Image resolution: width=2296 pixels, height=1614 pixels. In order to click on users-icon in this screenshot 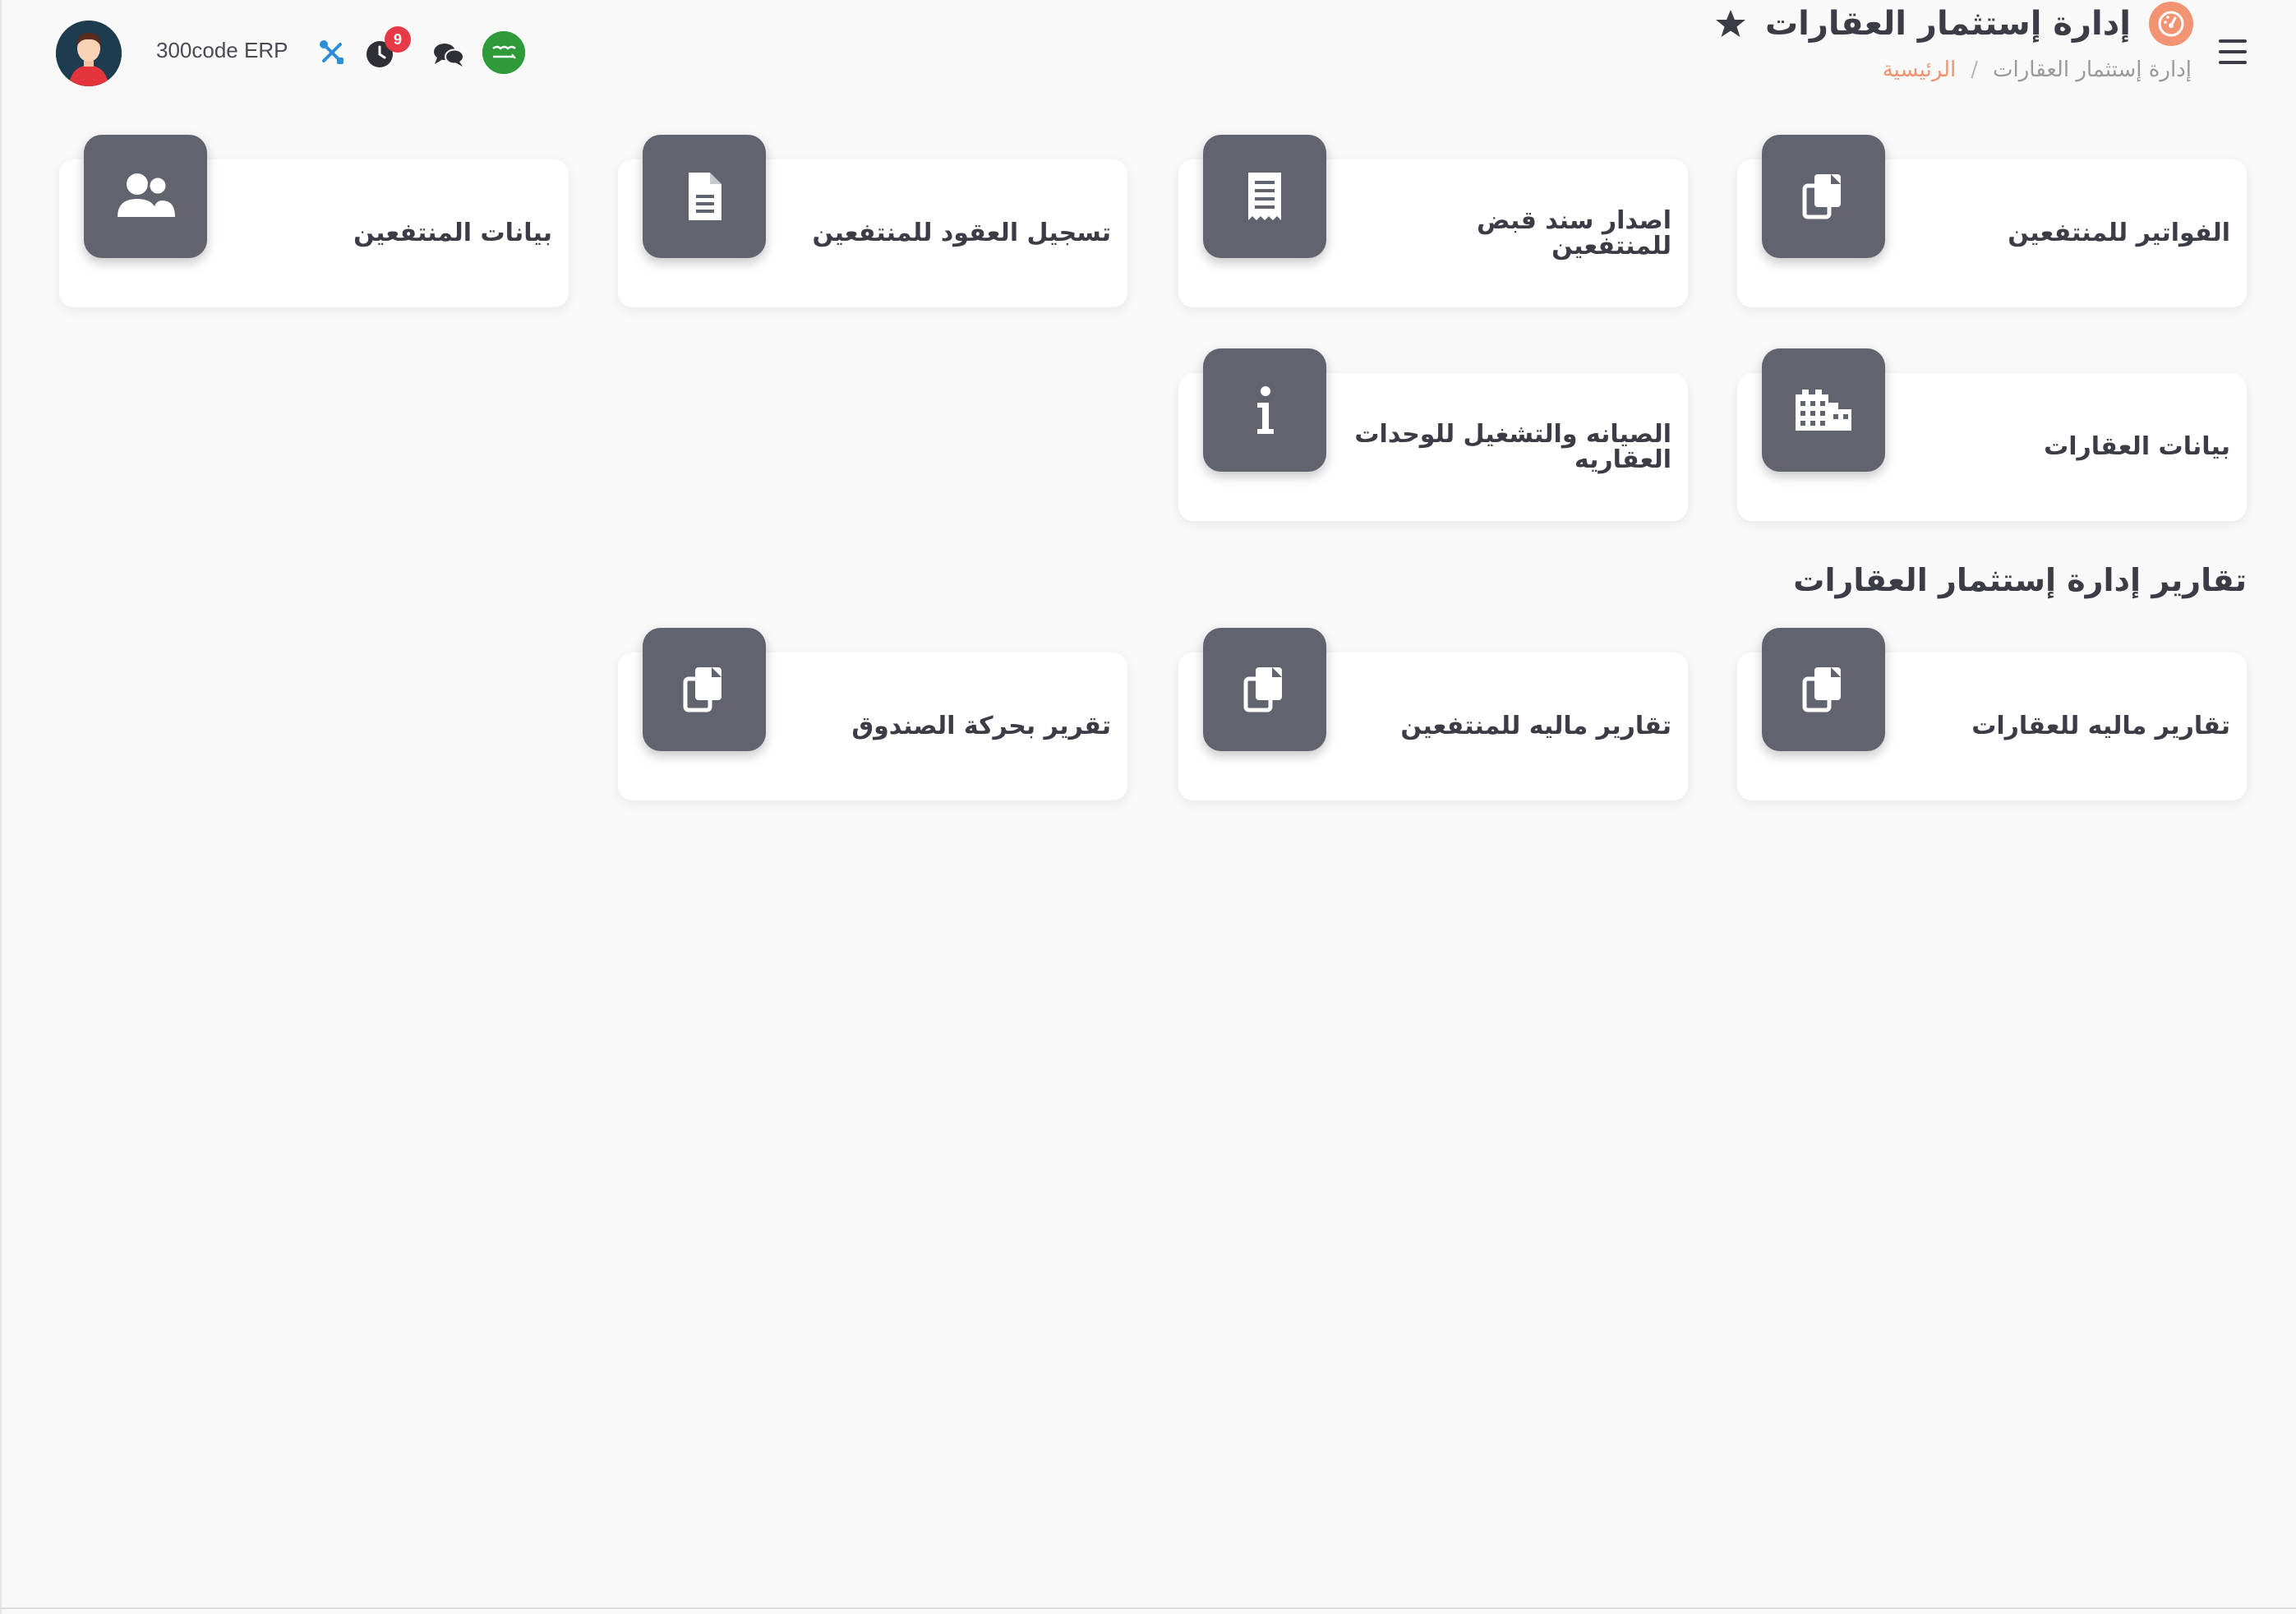, I will do `click(145, 196)`.